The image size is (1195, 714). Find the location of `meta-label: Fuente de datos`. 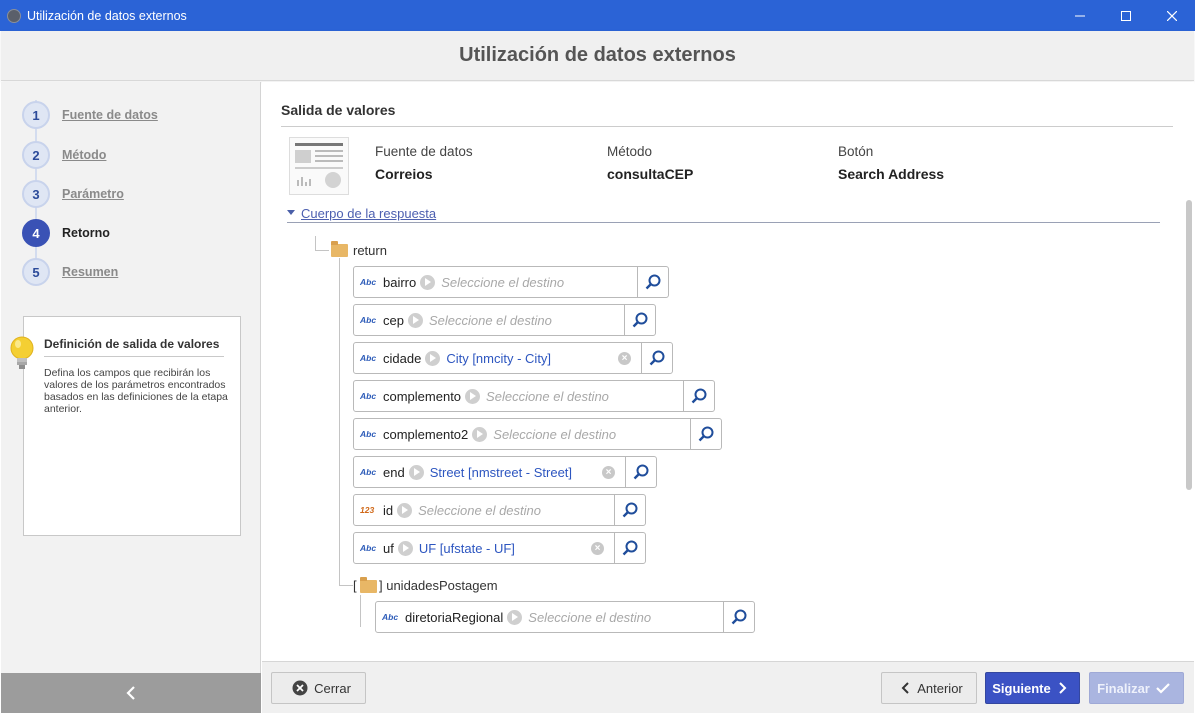

meta-label: Fuente de datos is located at coordinates (424, 151).